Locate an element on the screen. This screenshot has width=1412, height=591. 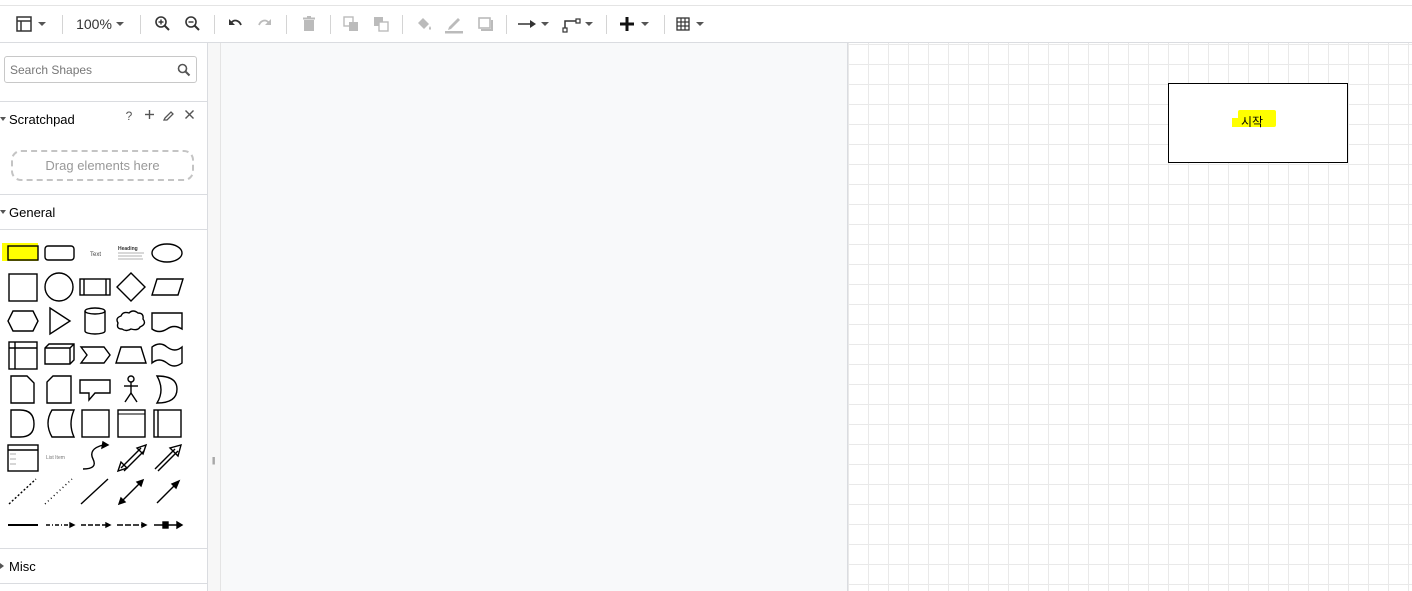
document-shape is located at coordinates (167, 322).